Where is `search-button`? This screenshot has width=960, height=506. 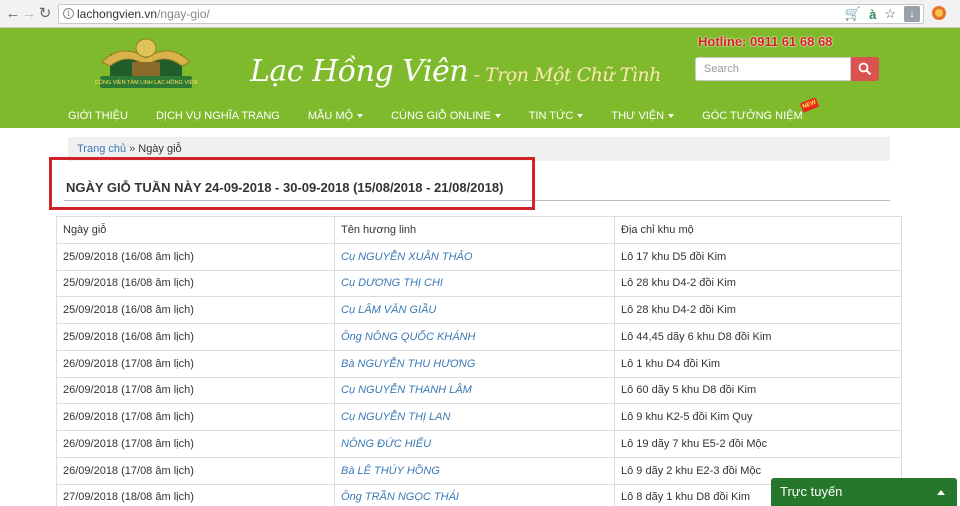 search-button is located at coordinates (865, 69).